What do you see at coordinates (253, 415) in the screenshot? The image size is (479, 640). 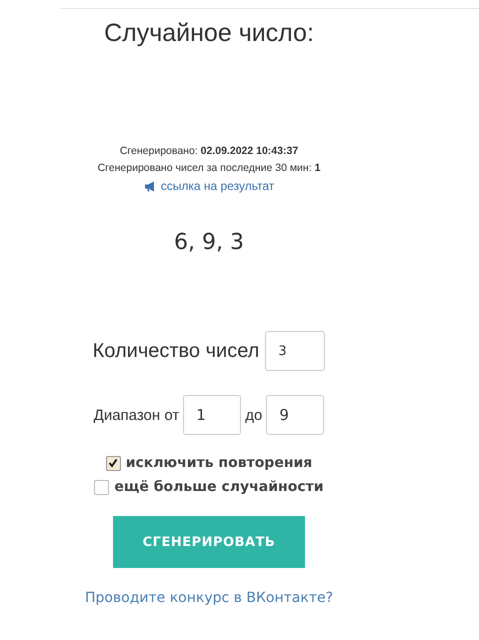 I see `range-to-label: до` at bounding box center [253, 415].